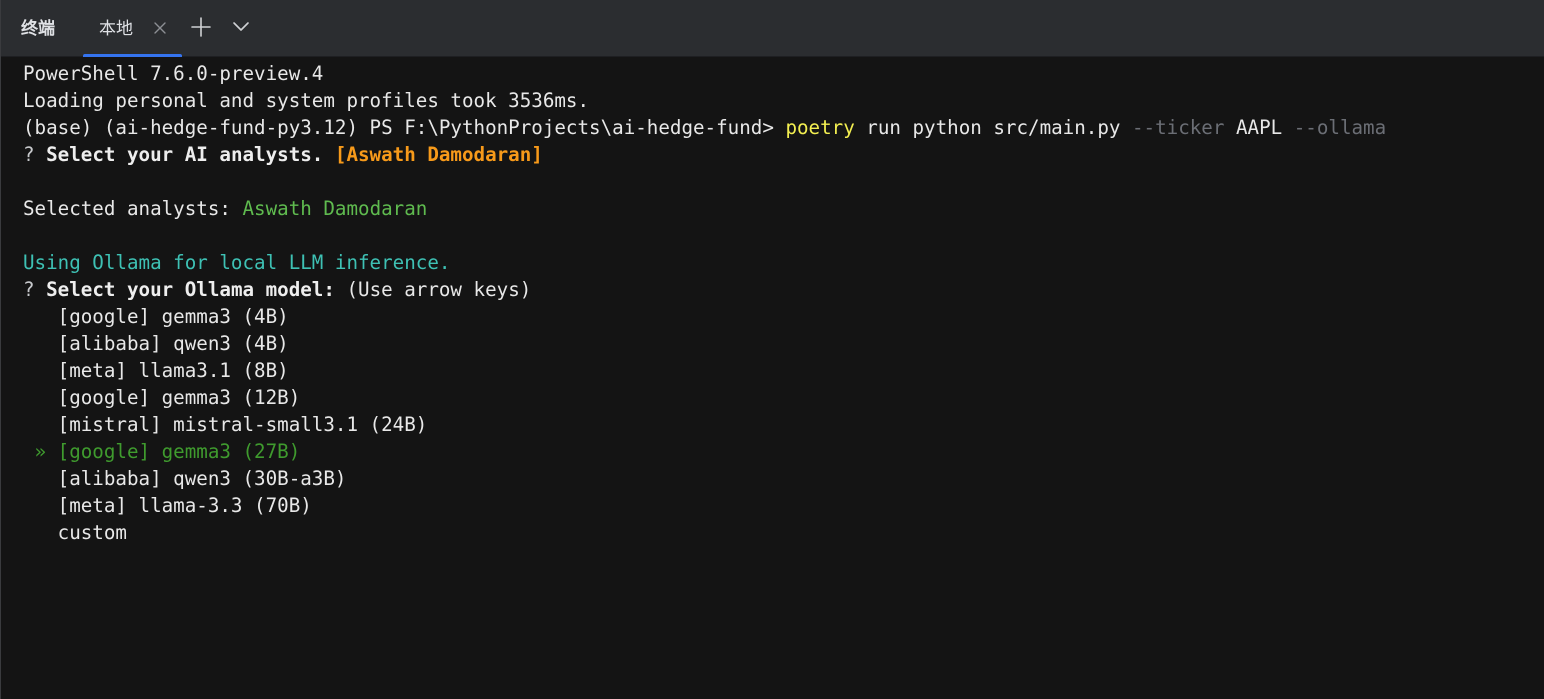 The image size is (1544, 699). I want to click on ollama-flag: --ollama, so click(1340, 127).